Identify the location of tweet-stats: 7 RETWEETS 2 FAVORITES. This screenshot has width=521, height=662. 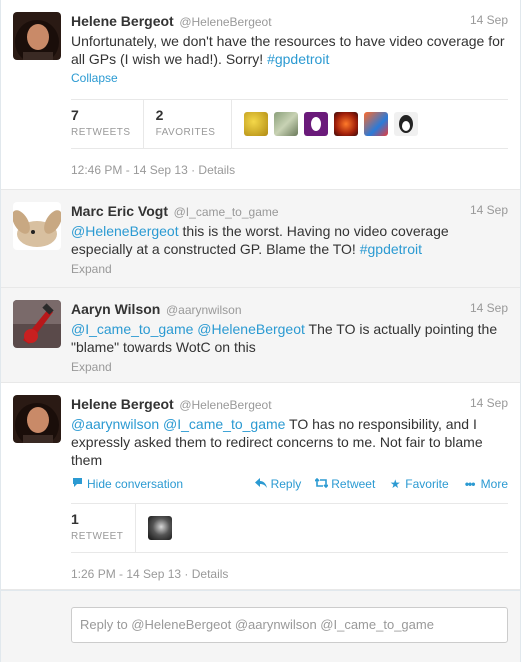
(289, 124).